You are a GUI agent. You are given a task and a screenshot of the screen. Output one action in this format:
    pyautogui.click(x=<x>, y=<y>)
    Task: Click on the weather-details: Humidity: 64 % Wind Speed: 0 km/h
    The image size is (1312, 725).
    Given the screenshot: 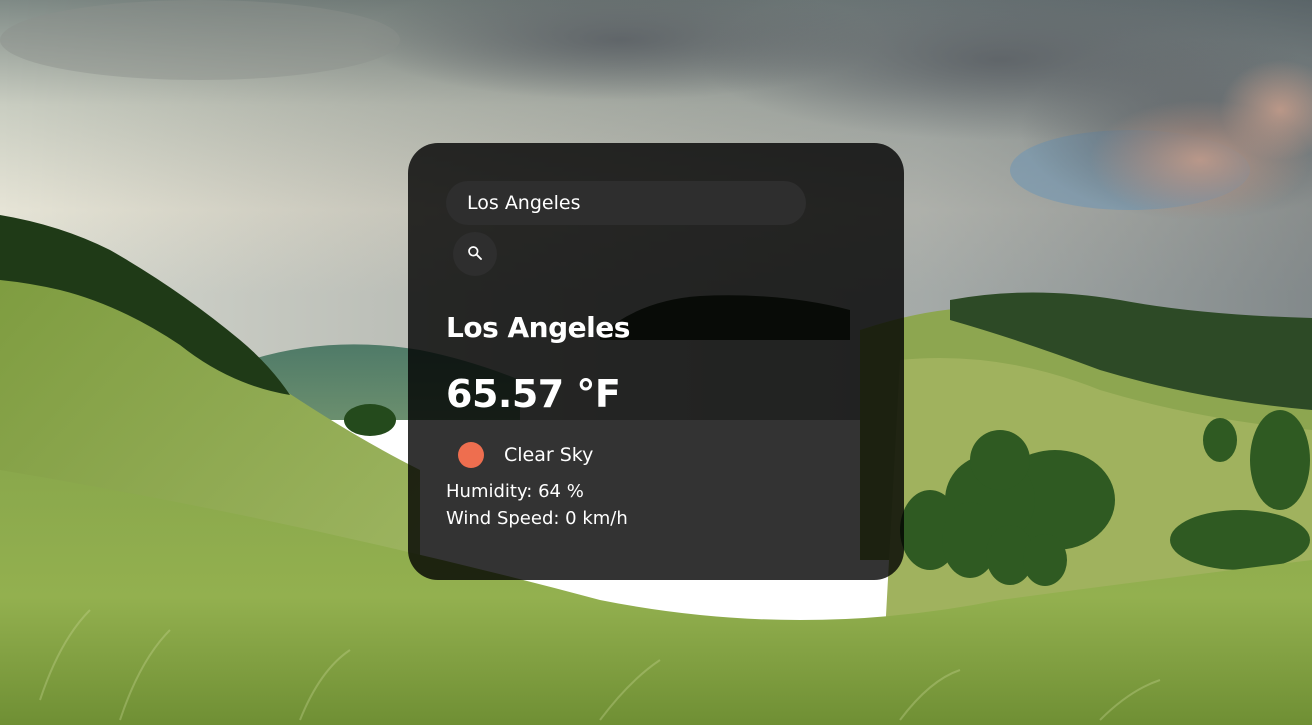 What is the action you would take?
    pyautogui.click(x=656, y=505)
    